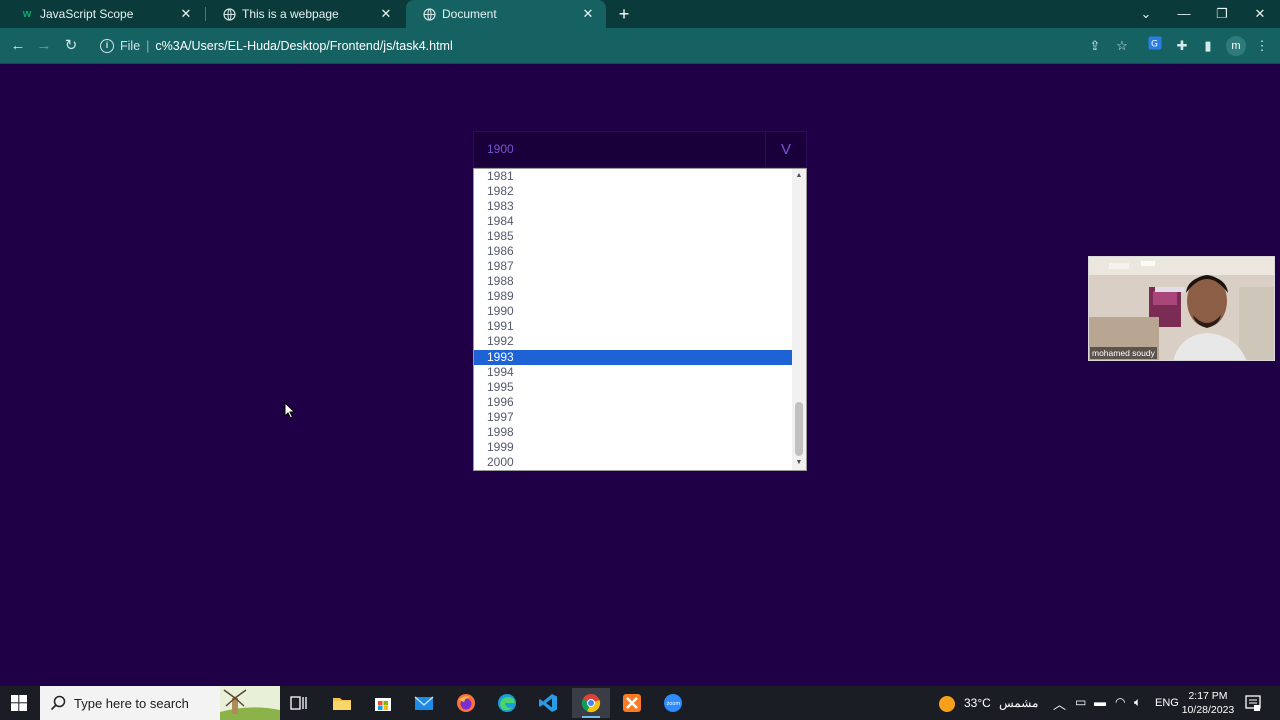 Image resolution: width=1280 pixels, height=720 pixels. What do you see at coordinates (87, 14) in the screenshot?
I see `tab-title: JavaScript Scope` at bounding box center [87, 14].